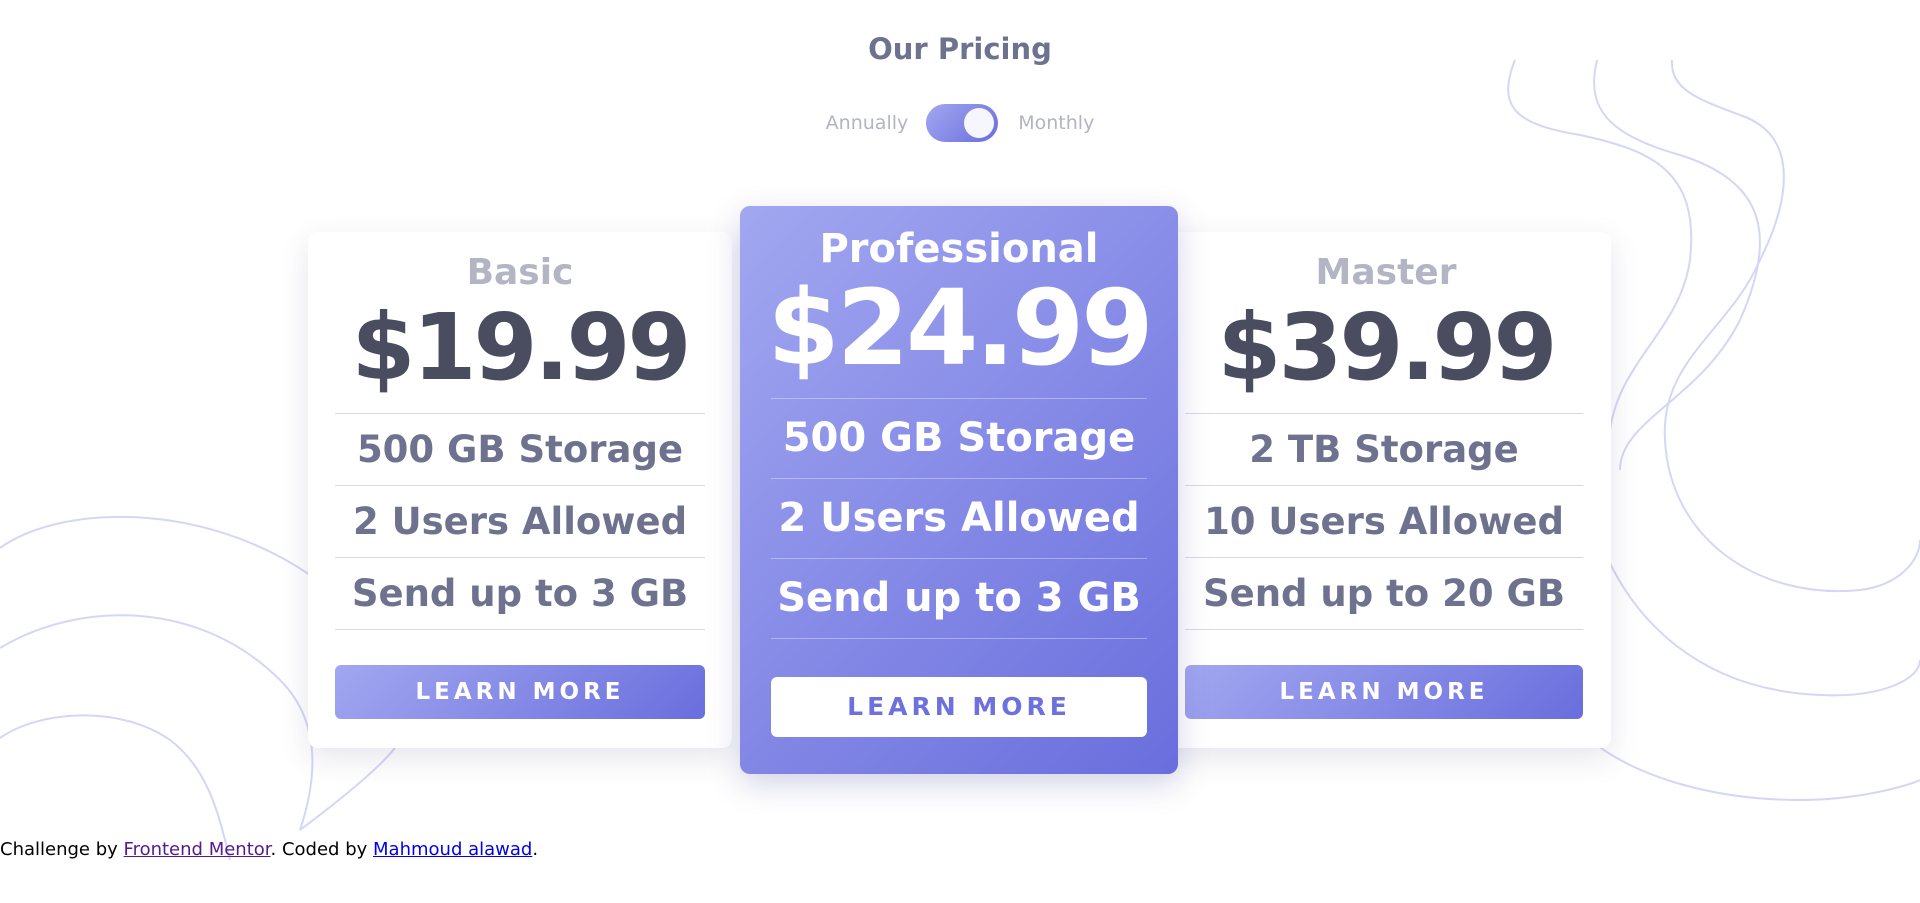 The height and width of the screenshot is (903, 1920). Describe the element at coordinates (521, 347) in the screenshot. I see `plan-price: $19.99` at that location.